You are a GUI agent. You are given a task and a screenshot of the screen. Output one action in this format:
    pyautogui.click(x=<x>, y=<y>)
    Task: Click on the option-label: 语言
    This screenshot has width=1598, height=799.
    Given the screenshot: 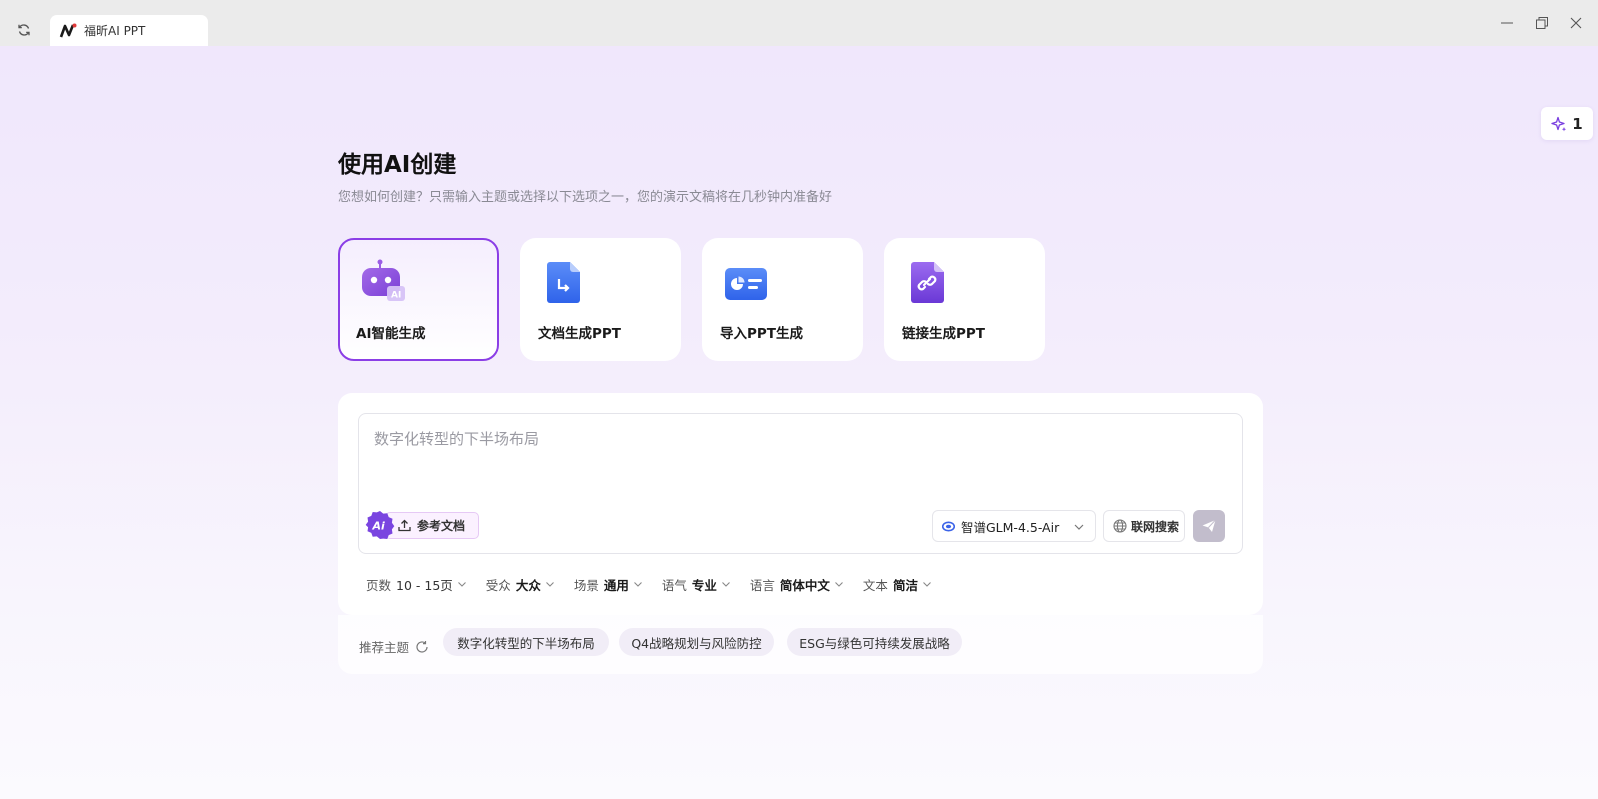 What is the action you would take?
    pyautogui.click(x=762, y=585)
    